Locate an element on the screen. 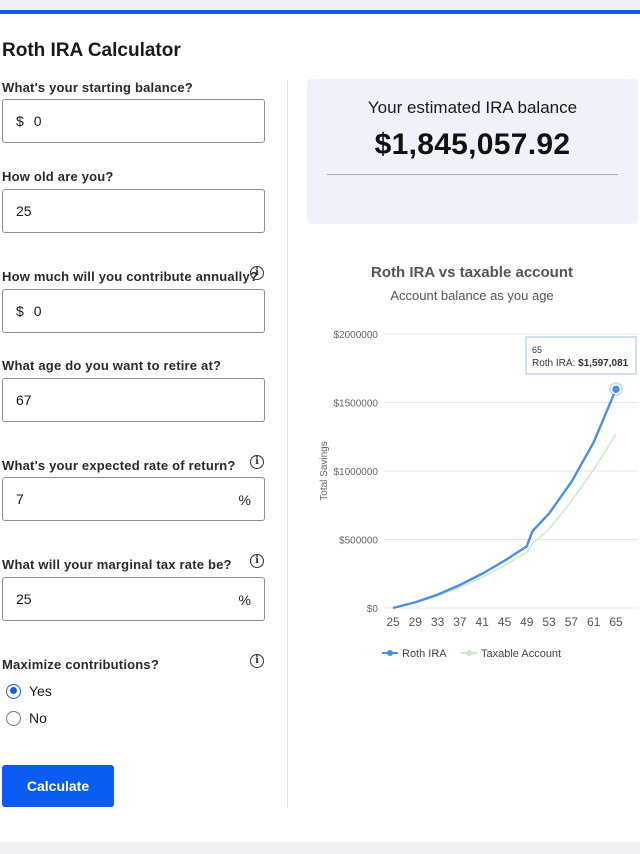  tooltip-age: 65 is located at coordinates (537, 350).